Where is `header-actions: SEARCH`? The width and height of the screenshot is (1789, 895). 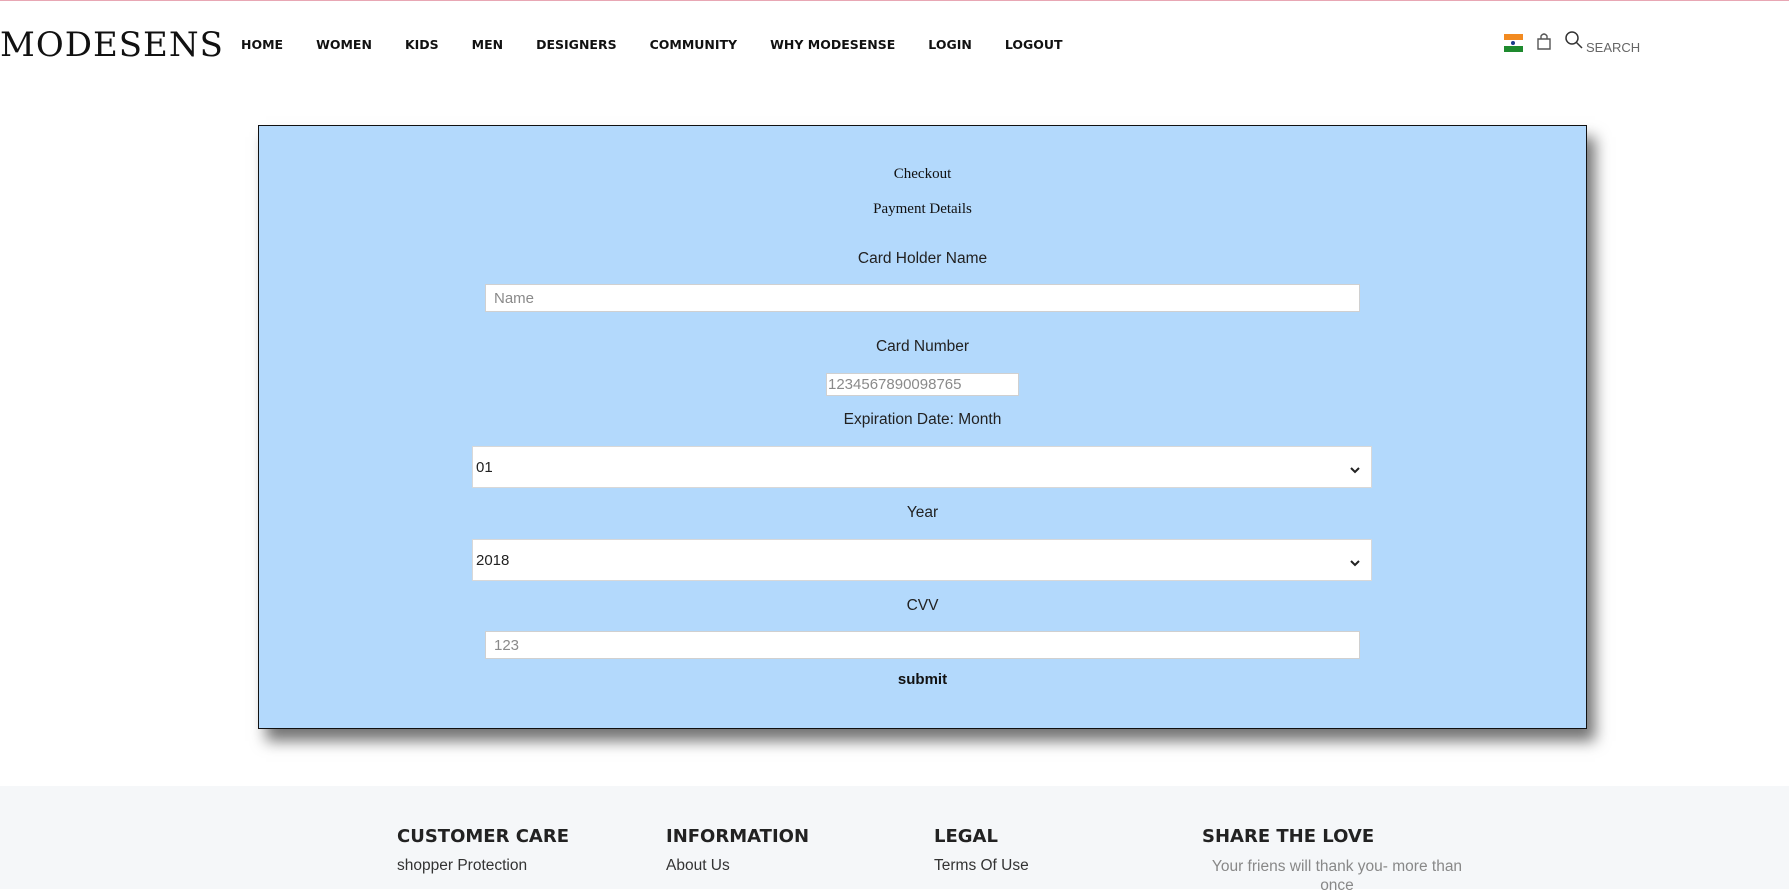 header-actions: SEARCH is located at coordinates (1572, 43).